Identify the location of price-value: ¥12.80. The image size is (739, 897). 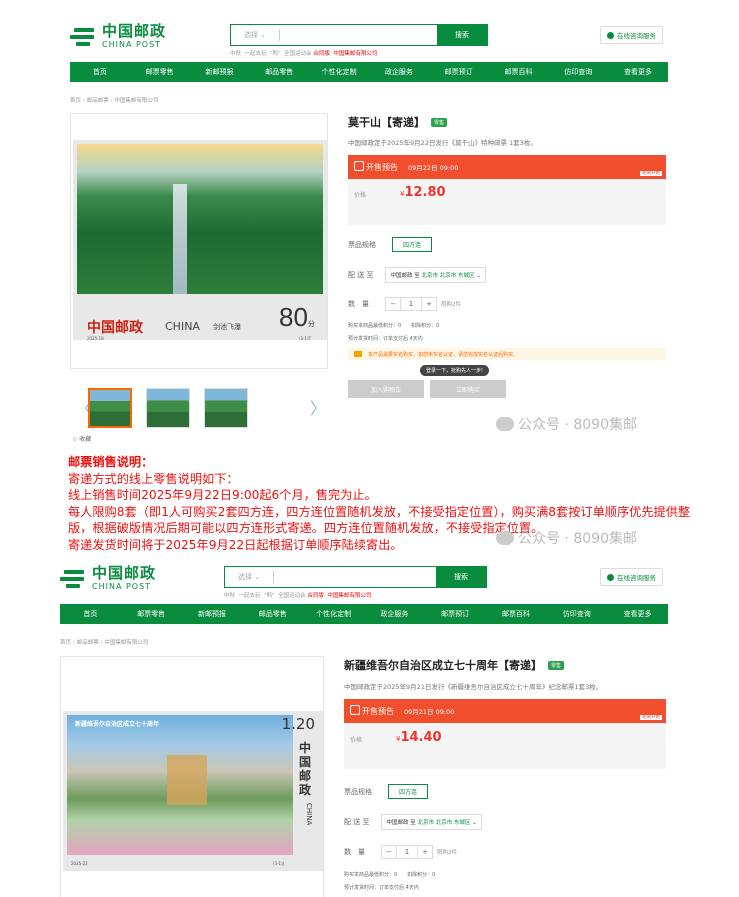
(423, 192).